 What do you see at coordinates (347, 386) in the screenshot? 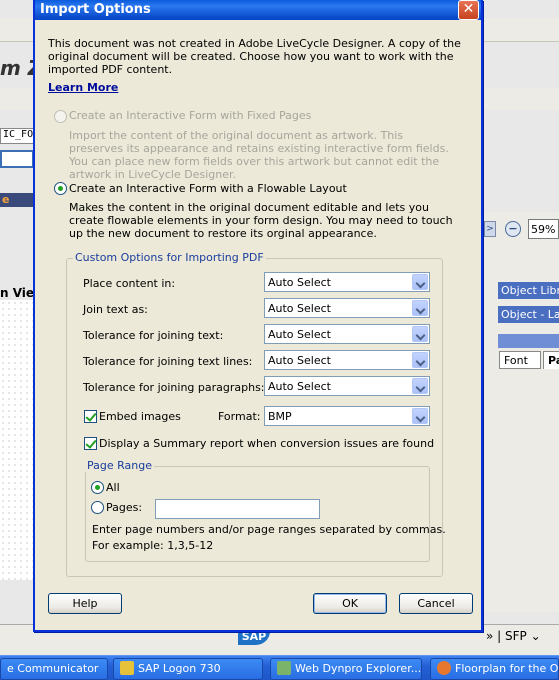
I see `tolerance-paragraphs-select: Auto Select` at bounding box center [347, 386].